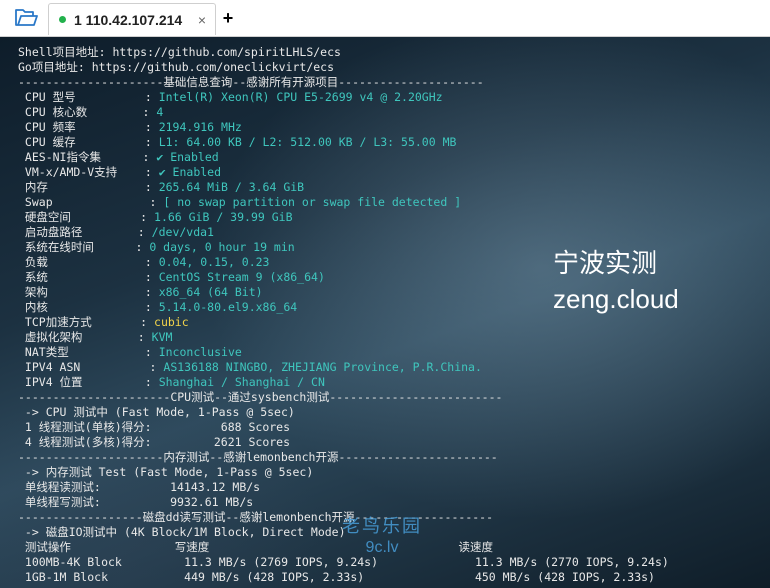  Describe the element at coordinates (343, 412) in the screenshot. I see `terminal-line: -> CPU 测试中 (Fast Mode, 1-Pass @ 5sec)` at that location.